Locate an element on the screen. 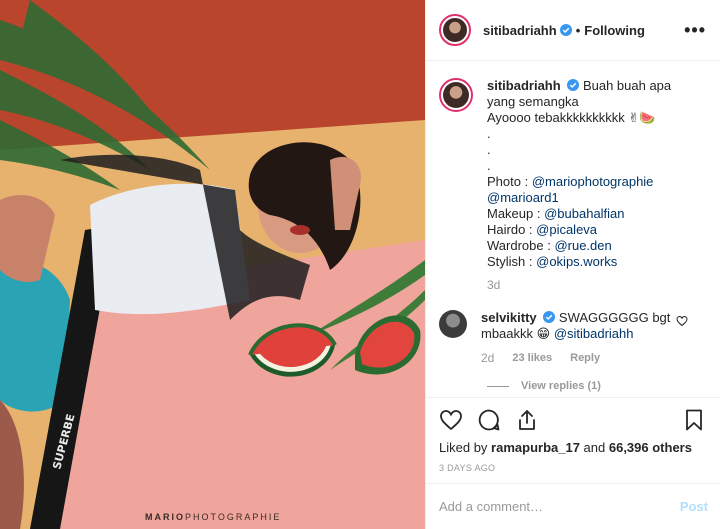 The image size is (720, 529). credit-line: Photo : @mariophotographie is located at coordinates (570, 181).